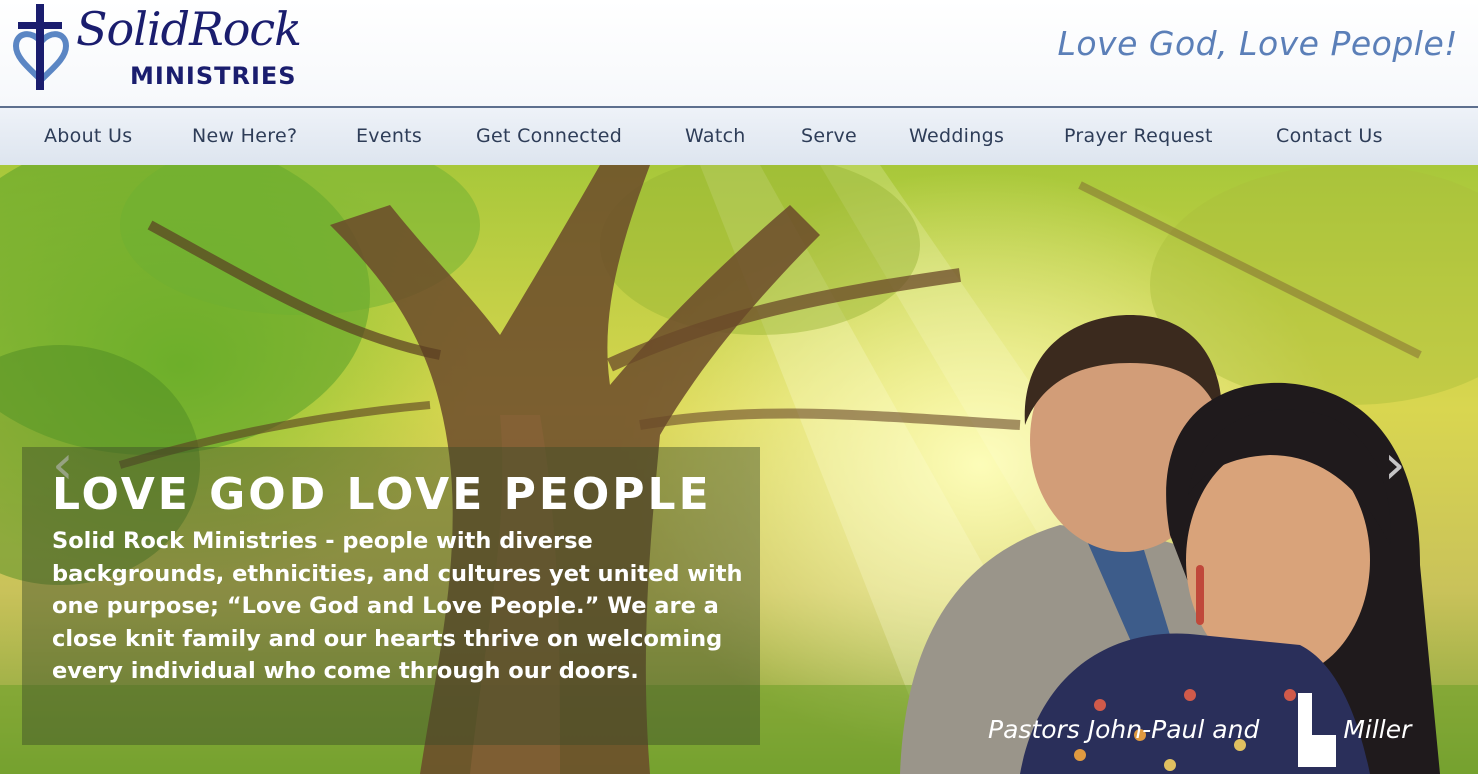 This screenshot has width=1478, height=774. What do you see at coordinates (88, 136) in the screenshot?
I see `nav-item-about-us: About Us` at bounding box center [88, 136].